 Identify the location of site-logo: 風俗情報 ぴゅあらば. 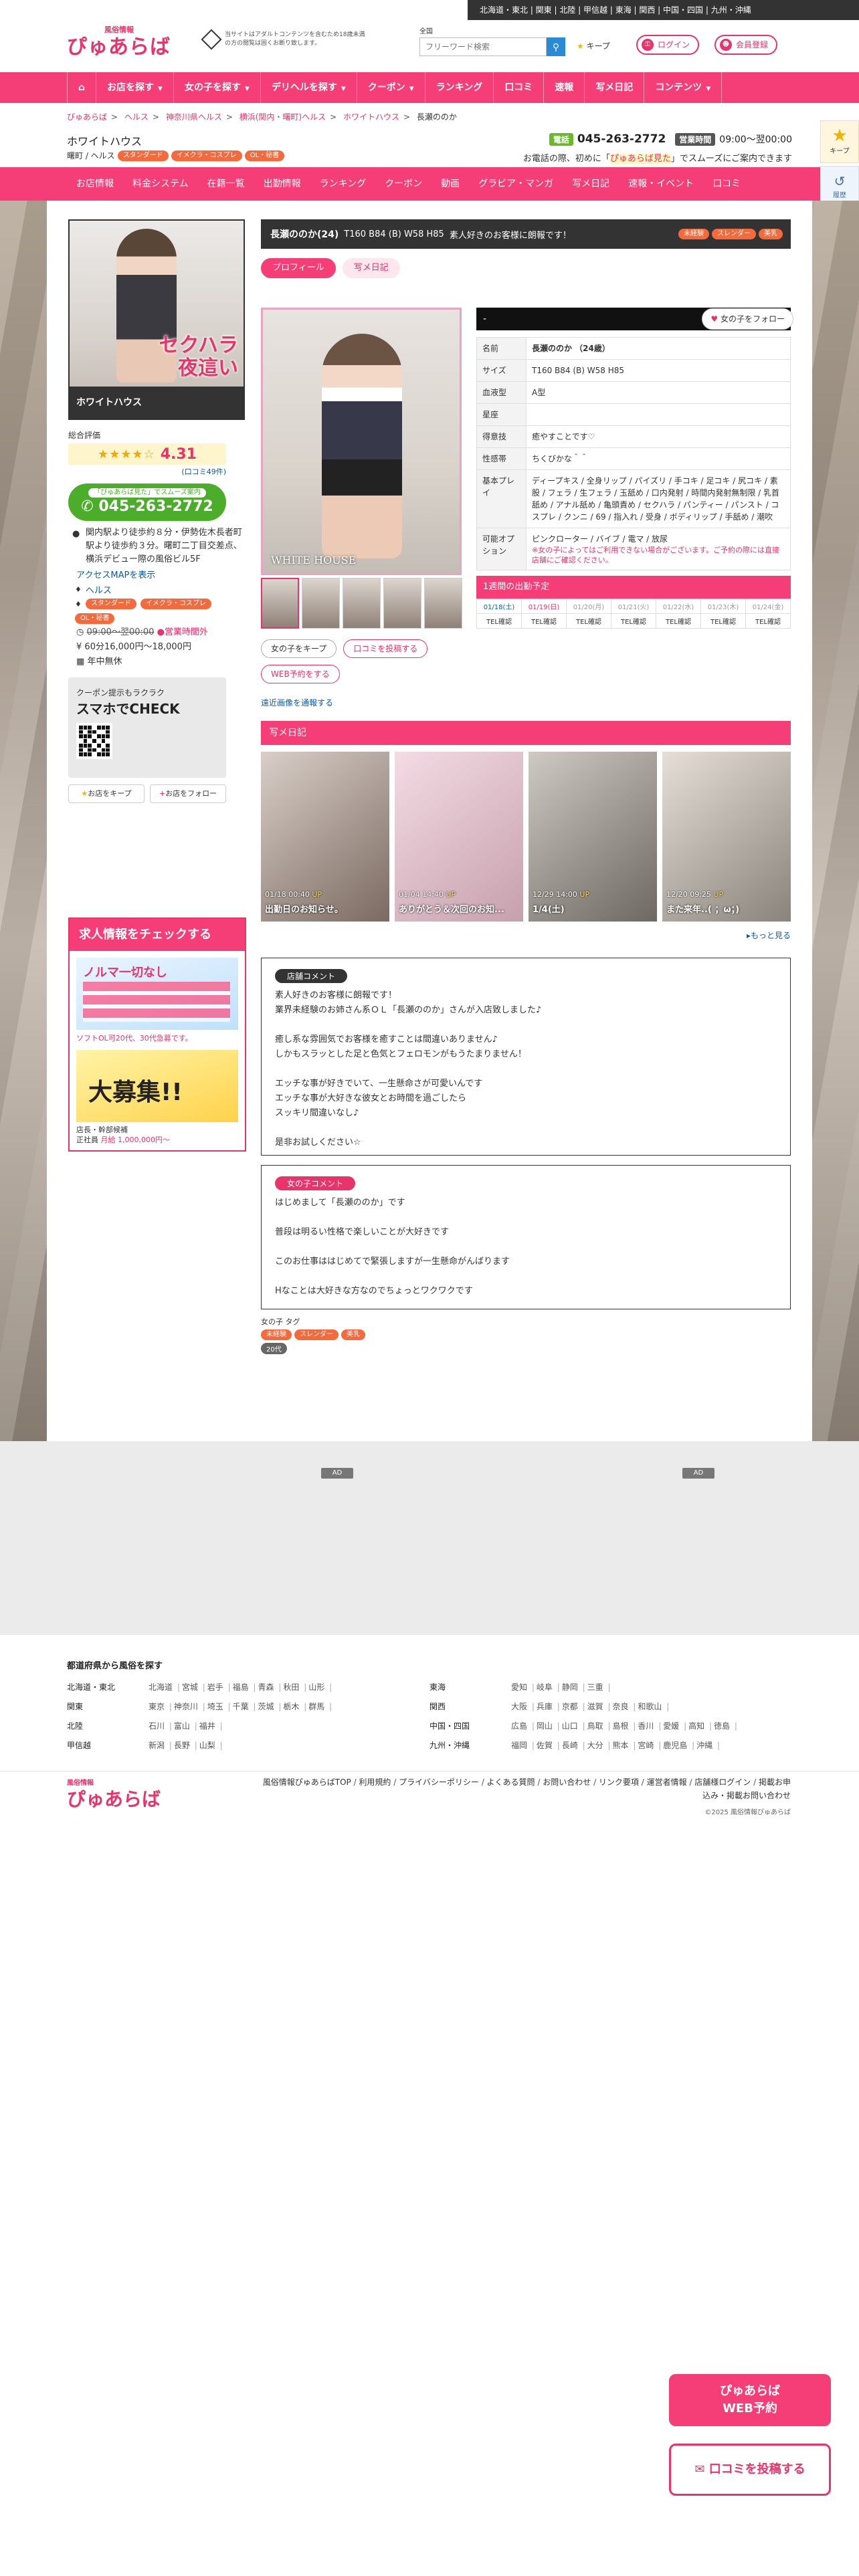
(119, 41).